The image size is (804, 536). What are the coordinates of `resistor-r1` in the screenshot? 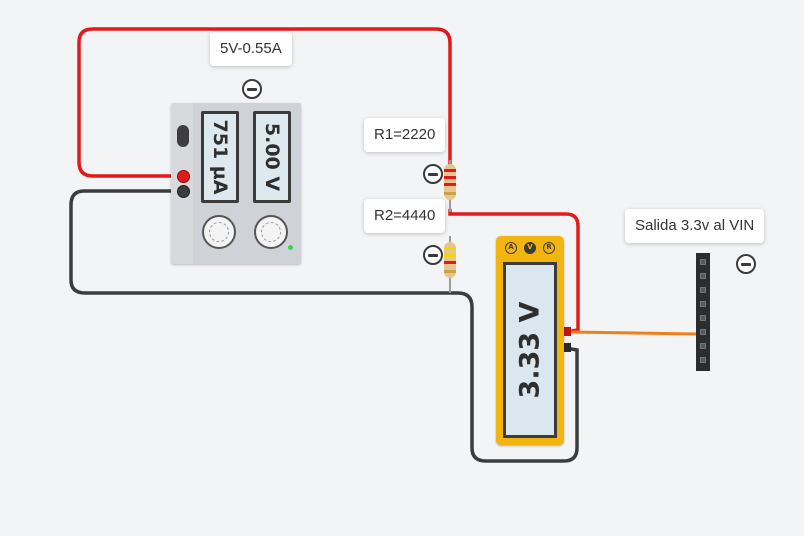 It's located at (450, 182).